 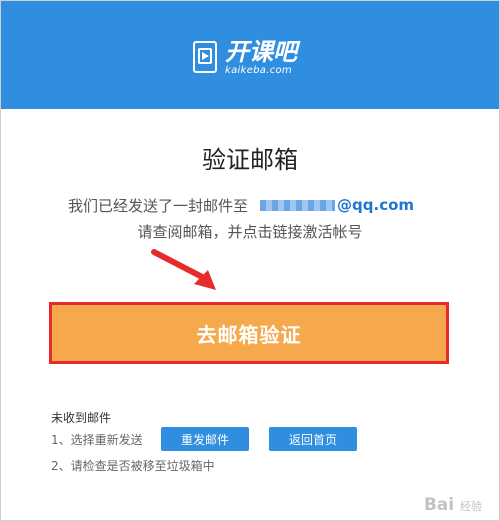 I want to click on page-title: 验证邮箱, so click(x=250, y=160).